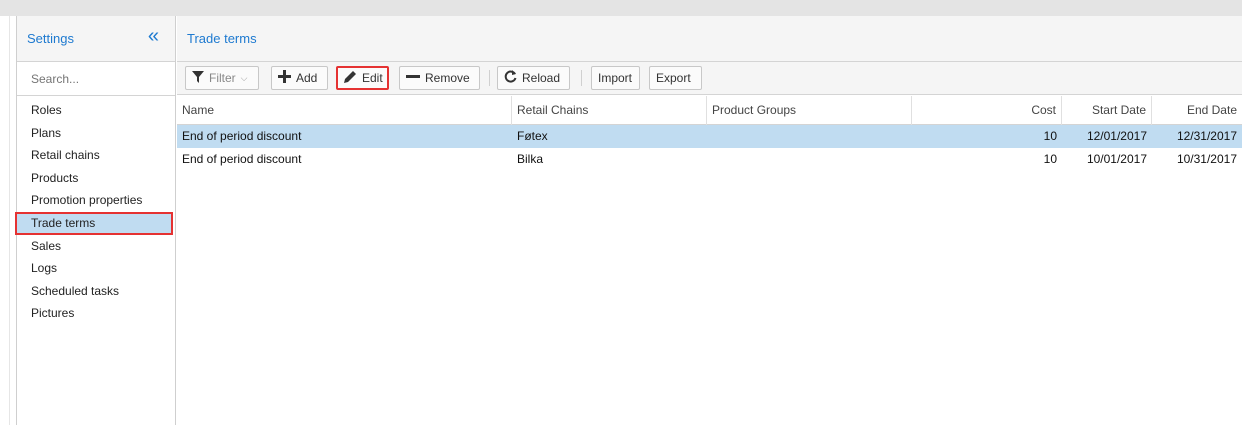 The image size is (1242, 425). Describe the element at coordinates (244, 77) in the screenshot. I see `chevron-down-icon: ⌵` at that location.